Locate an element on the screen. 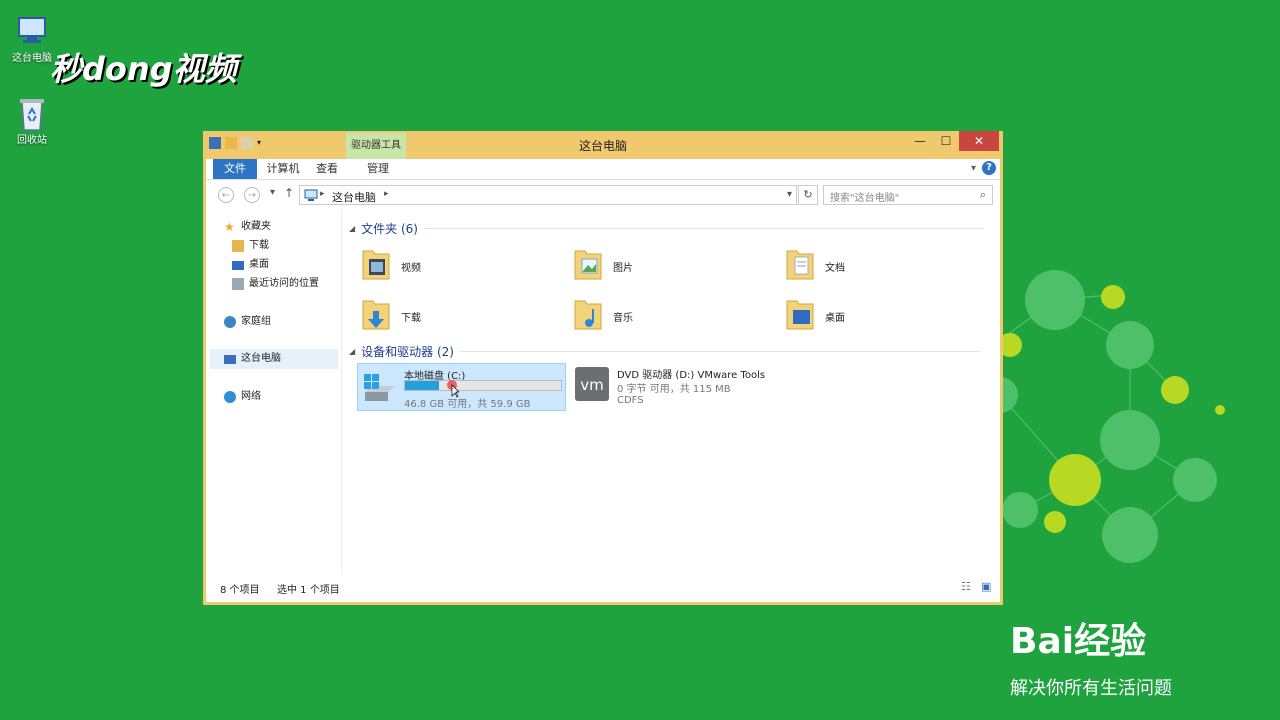 The height and width of the screenshot is (720, 1280). back-button: ← is located at coordinates (226, 195).